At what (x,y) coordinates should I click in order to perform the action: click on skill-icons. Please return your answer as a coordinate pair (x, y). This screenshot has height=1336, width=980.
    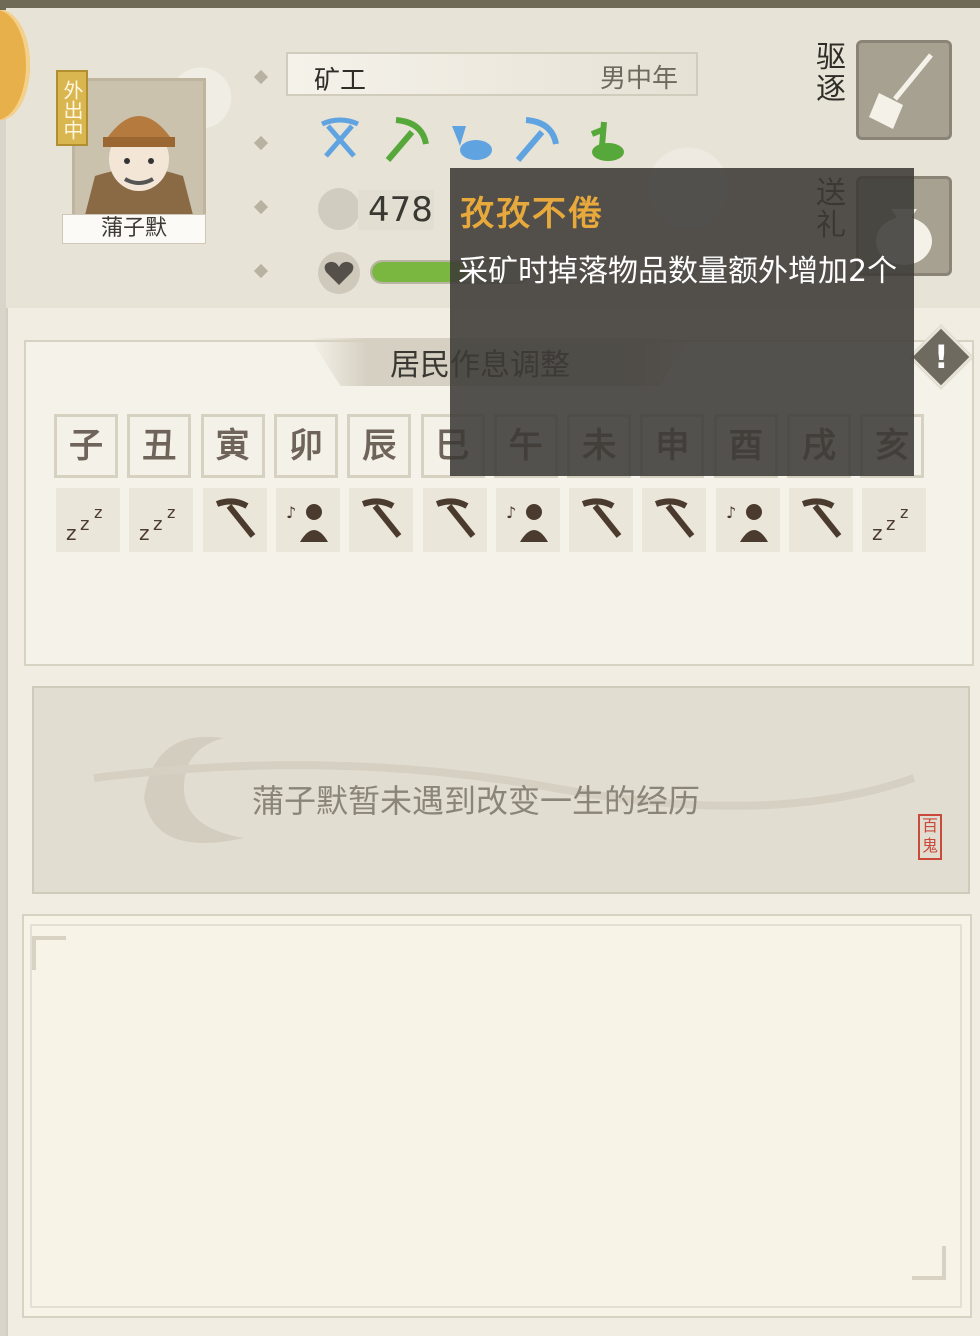
    Looking at the image, I should click on (476, 140).